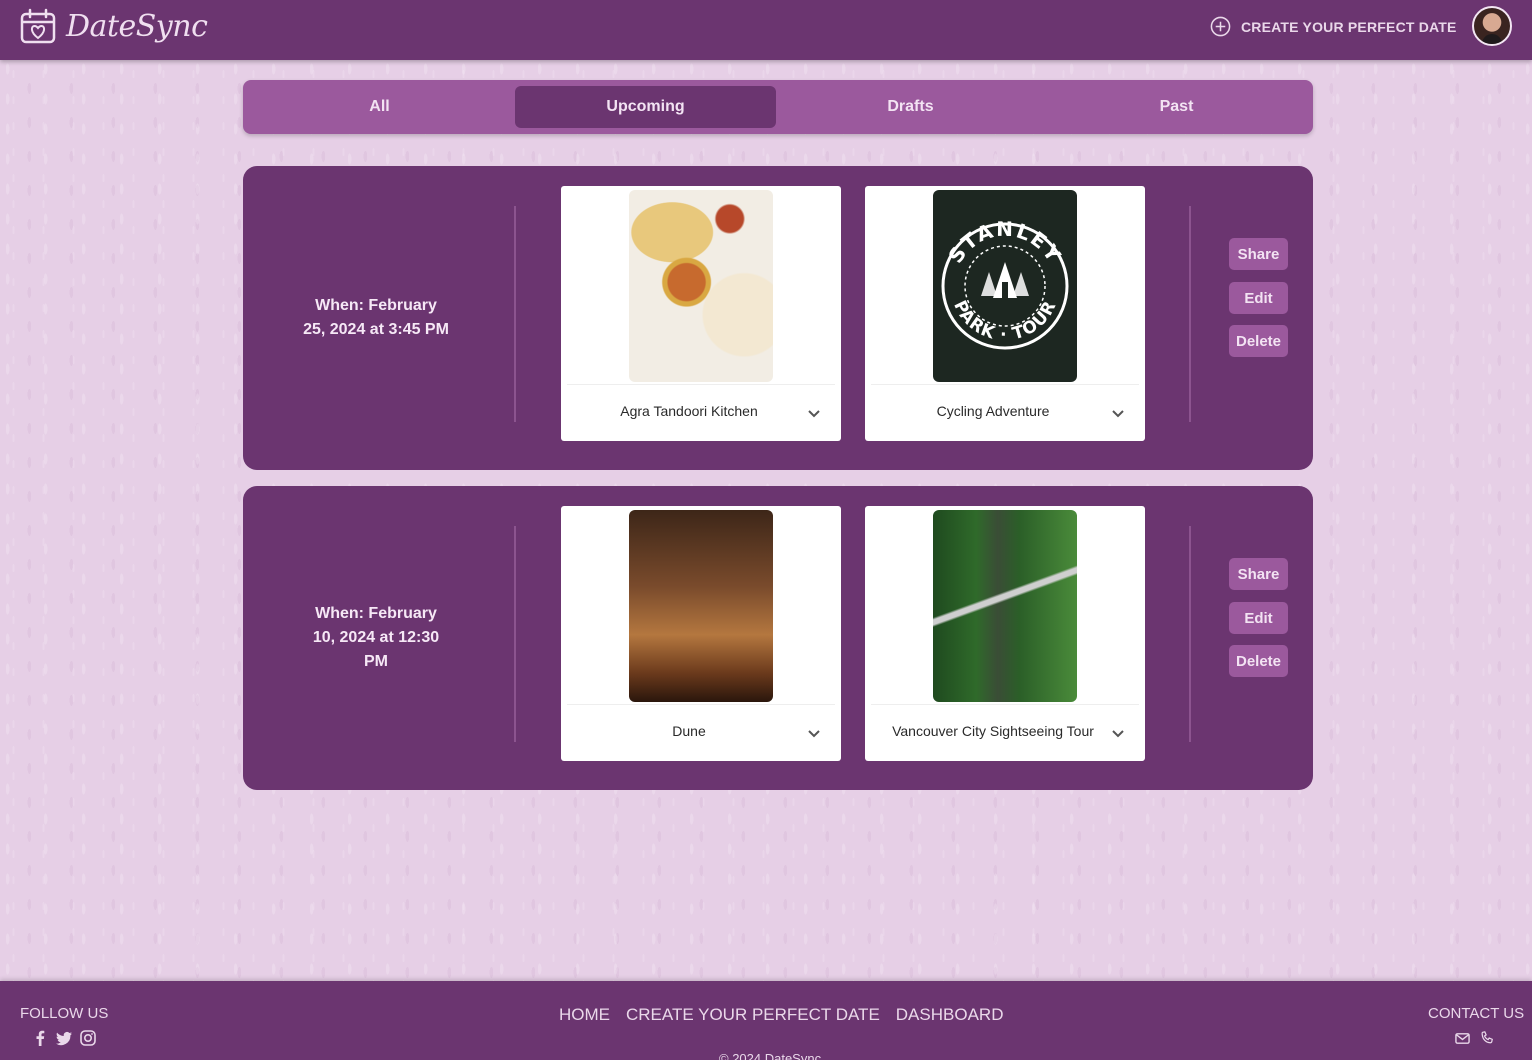 The height and width of the screenshot is (1060, 1532). What do you see at coordinates (376, 637) in the screenshot?
I see `date-when: When: February 10, 2024 at 12:30 PM` at bounding box center [376, 637].